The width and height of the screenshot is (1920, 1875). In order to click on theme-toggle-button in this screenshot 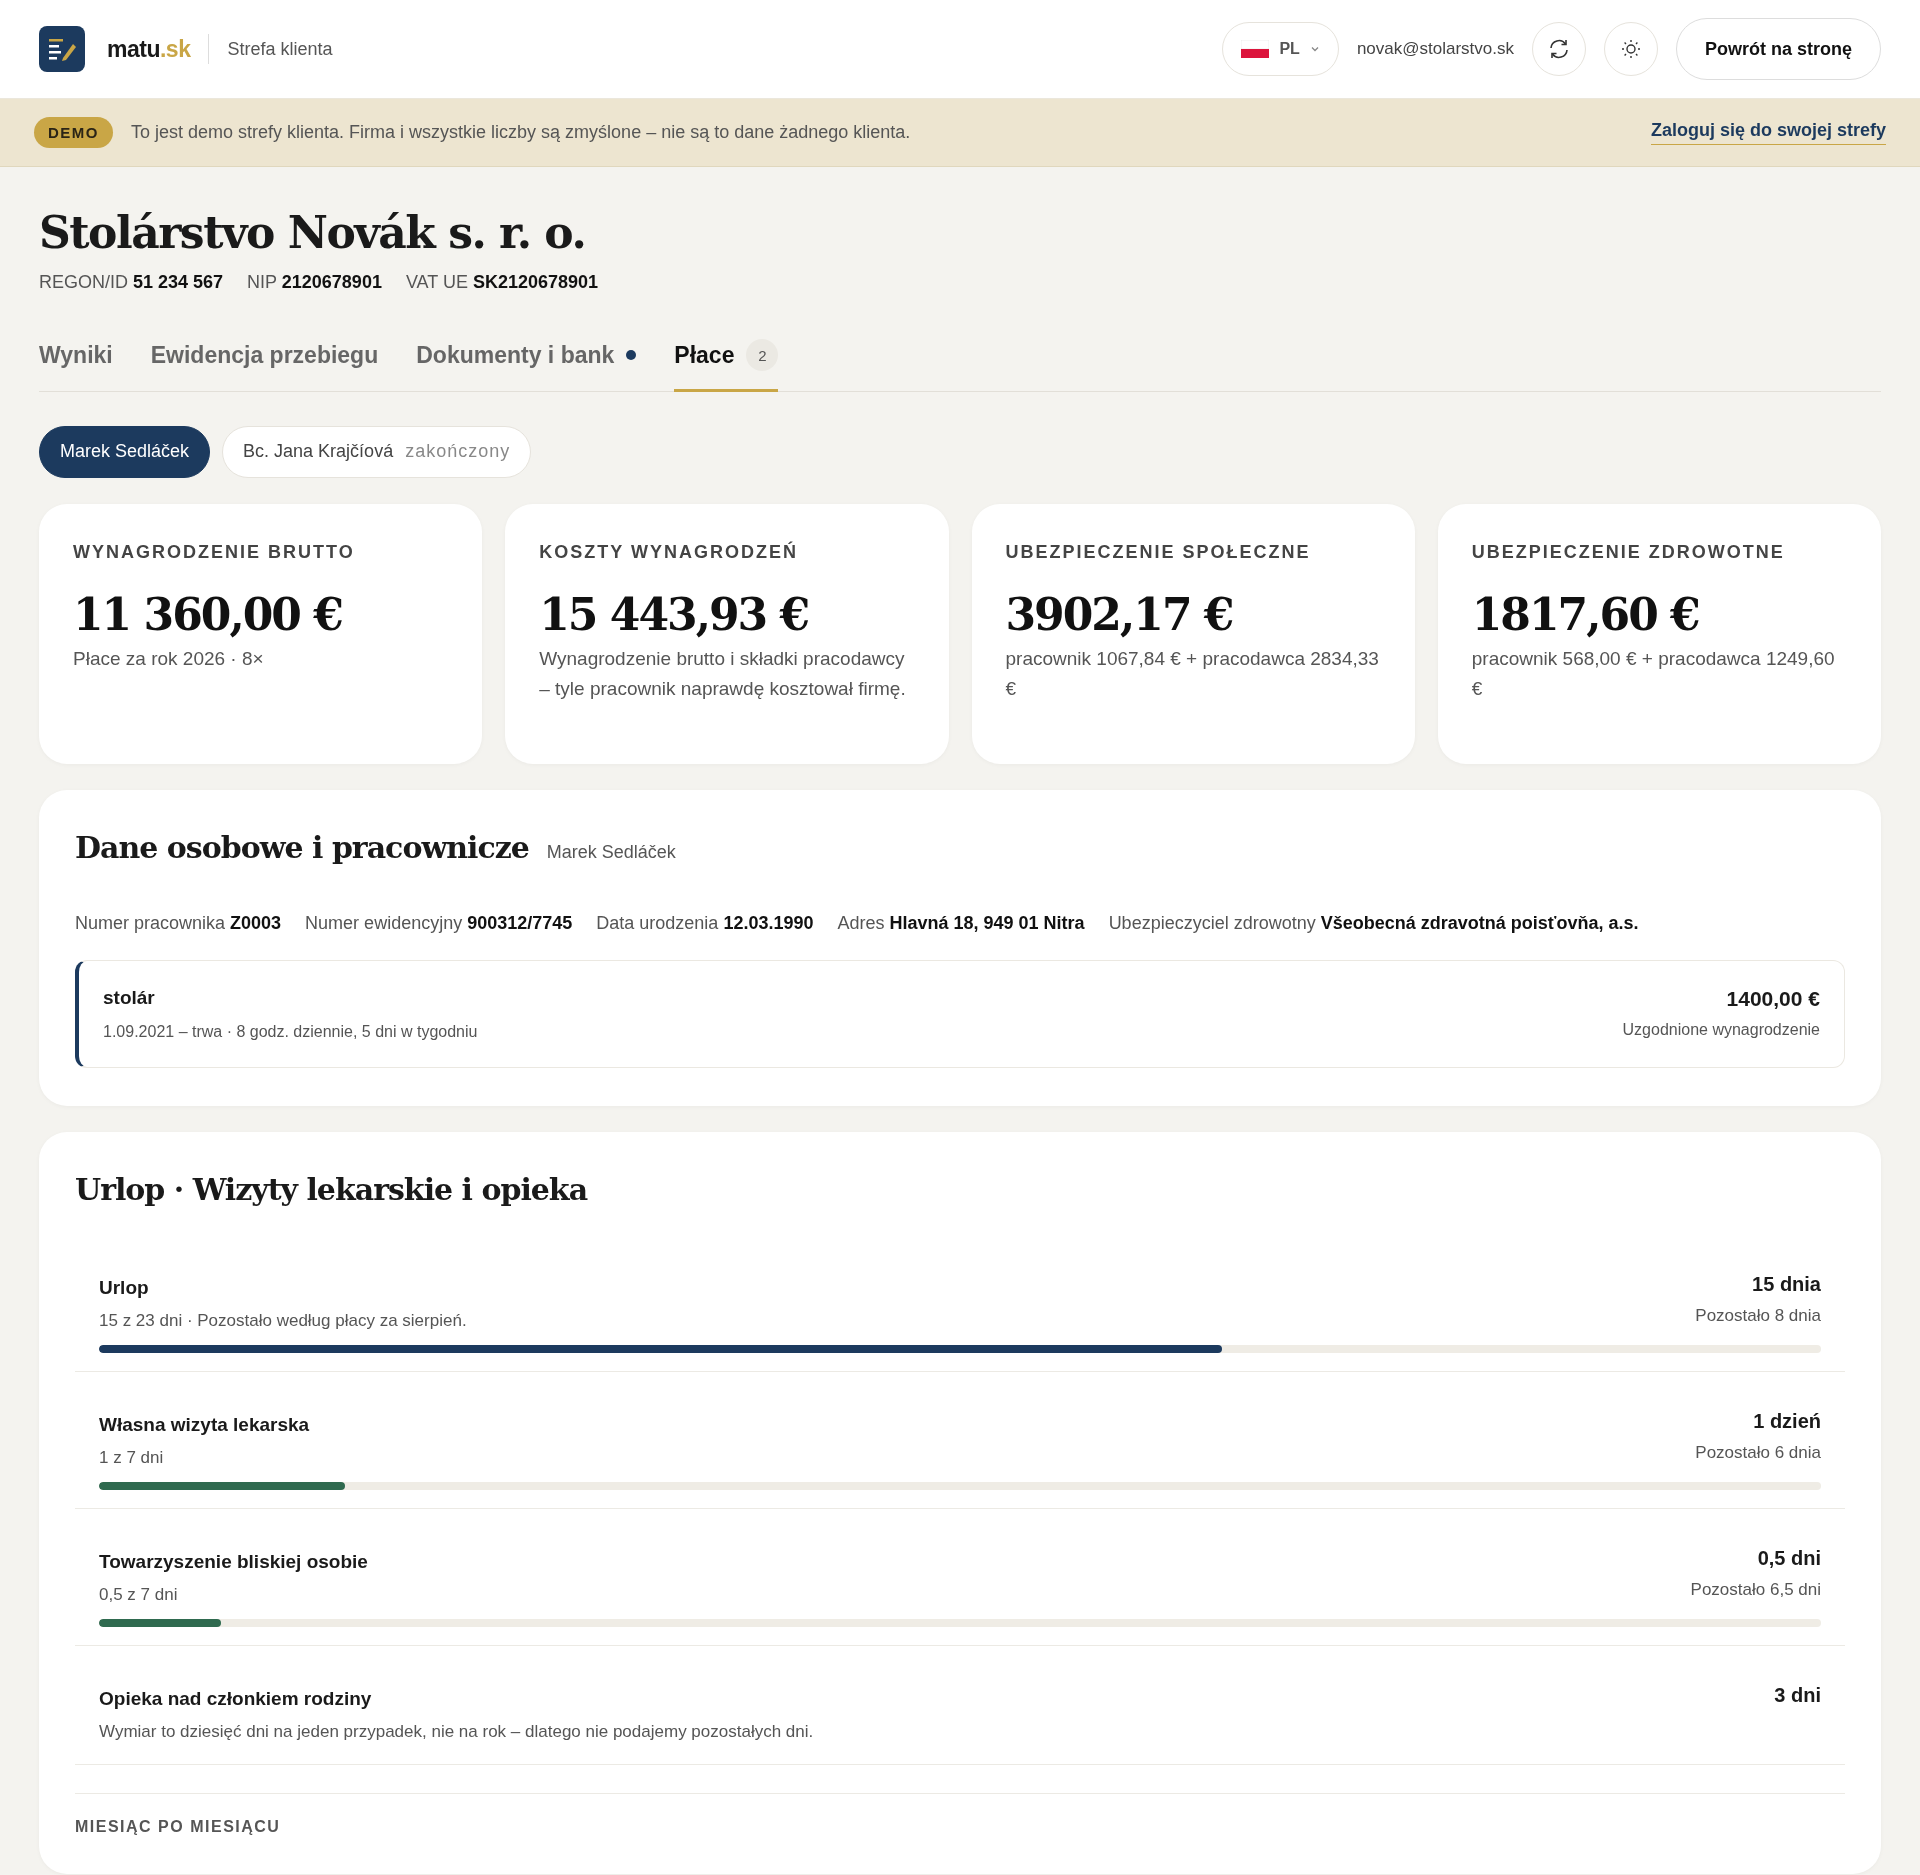, I will do `click(1631, 49)`.